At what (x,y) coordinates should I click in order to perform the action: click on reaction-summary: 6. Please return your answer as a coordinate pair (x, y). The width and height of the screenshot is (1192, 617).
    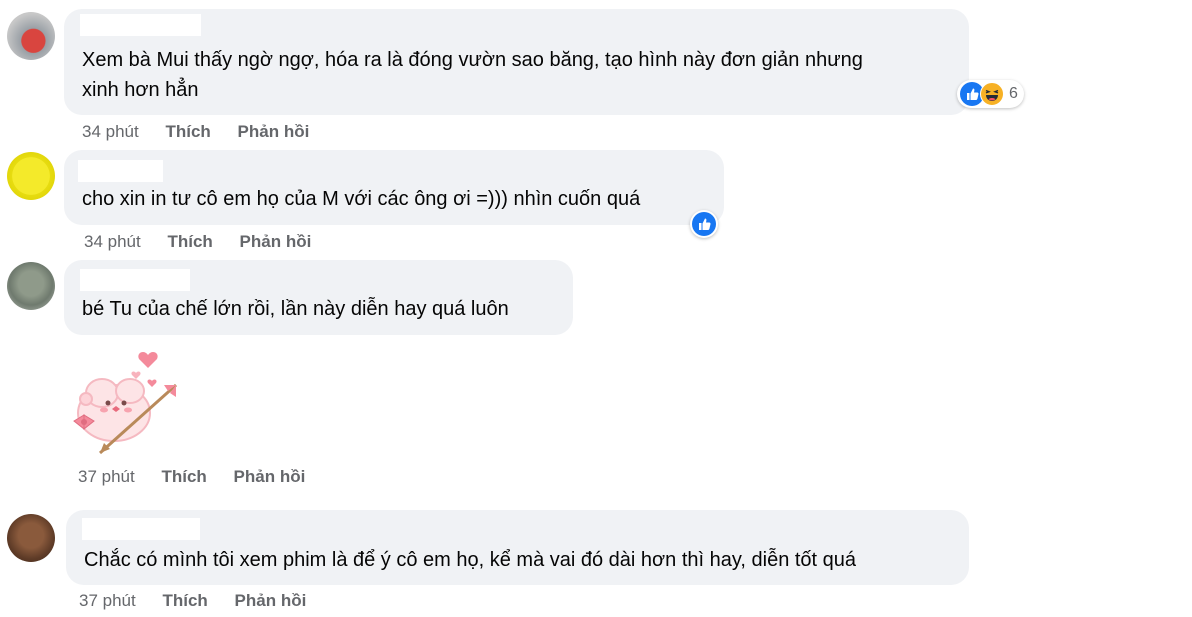
    Looking at the image, I should click on (990, 94).